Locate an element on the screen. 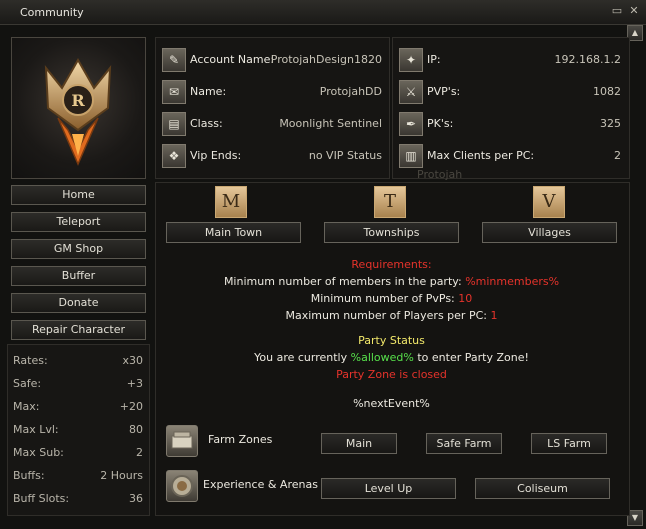  safe-farm-button: Safe Farm is located at coordinates (464, 443).